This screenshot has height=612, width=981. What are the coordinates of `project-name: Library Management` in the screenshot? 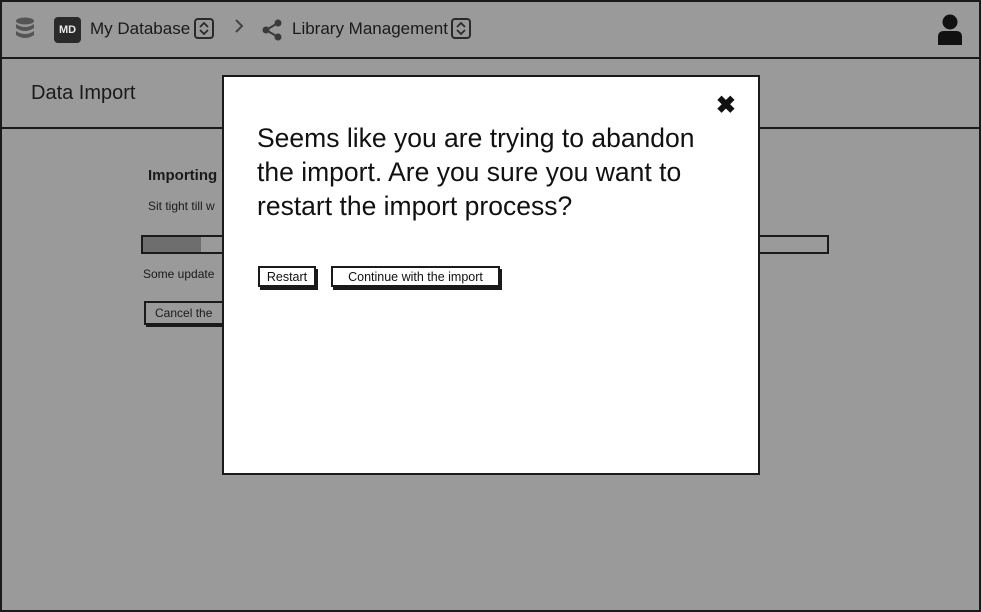 It's located at (370, 29).